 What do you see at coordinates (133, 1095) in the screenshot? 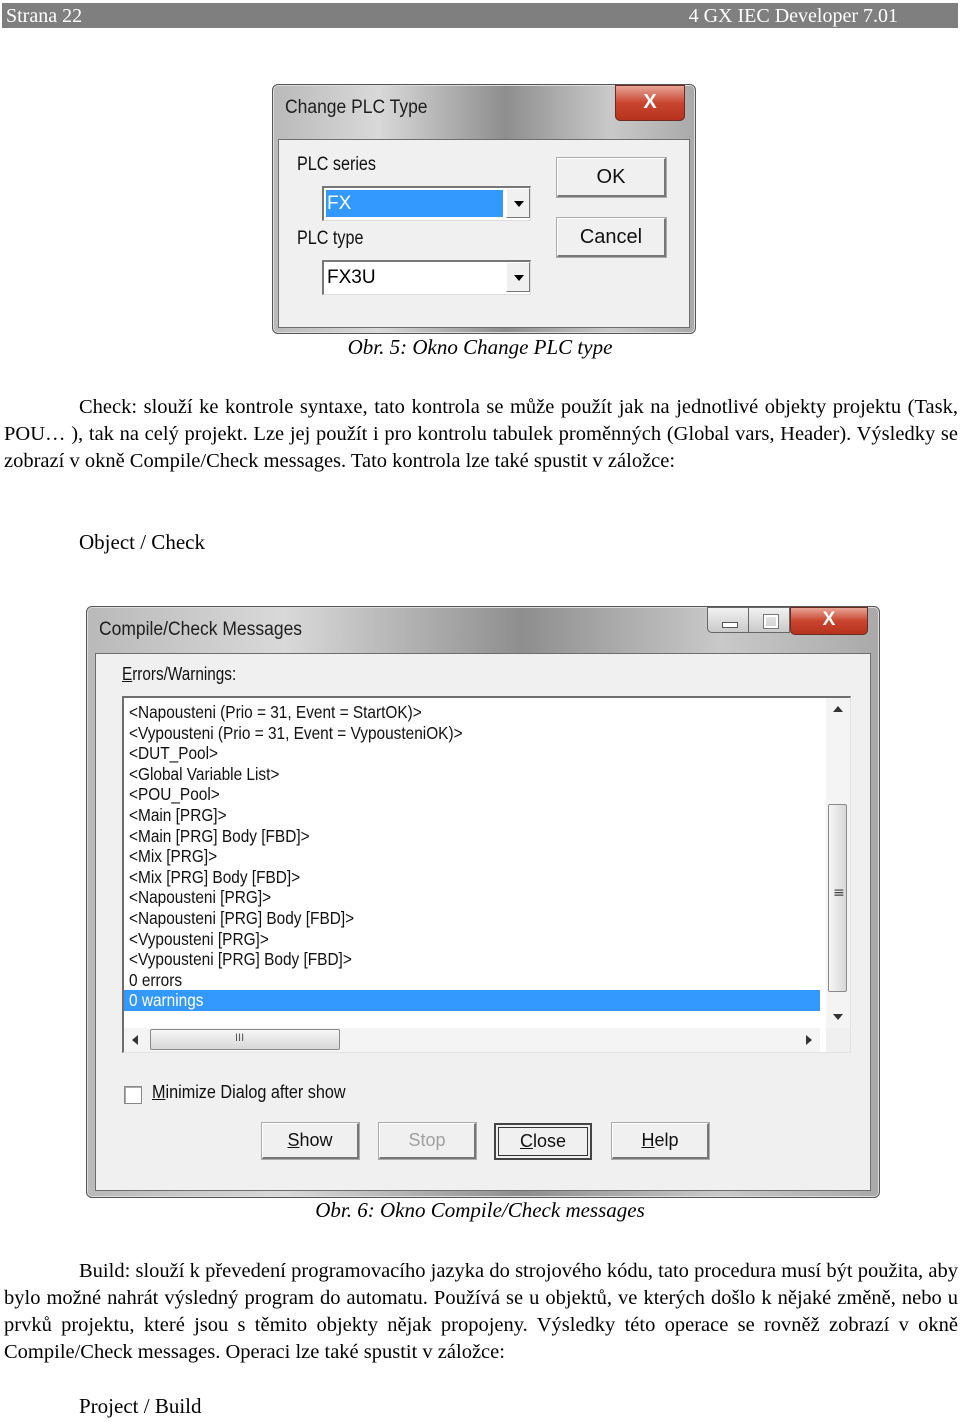
I see `minimize-dialog-checkbox` at bounding box center [133, 1095].